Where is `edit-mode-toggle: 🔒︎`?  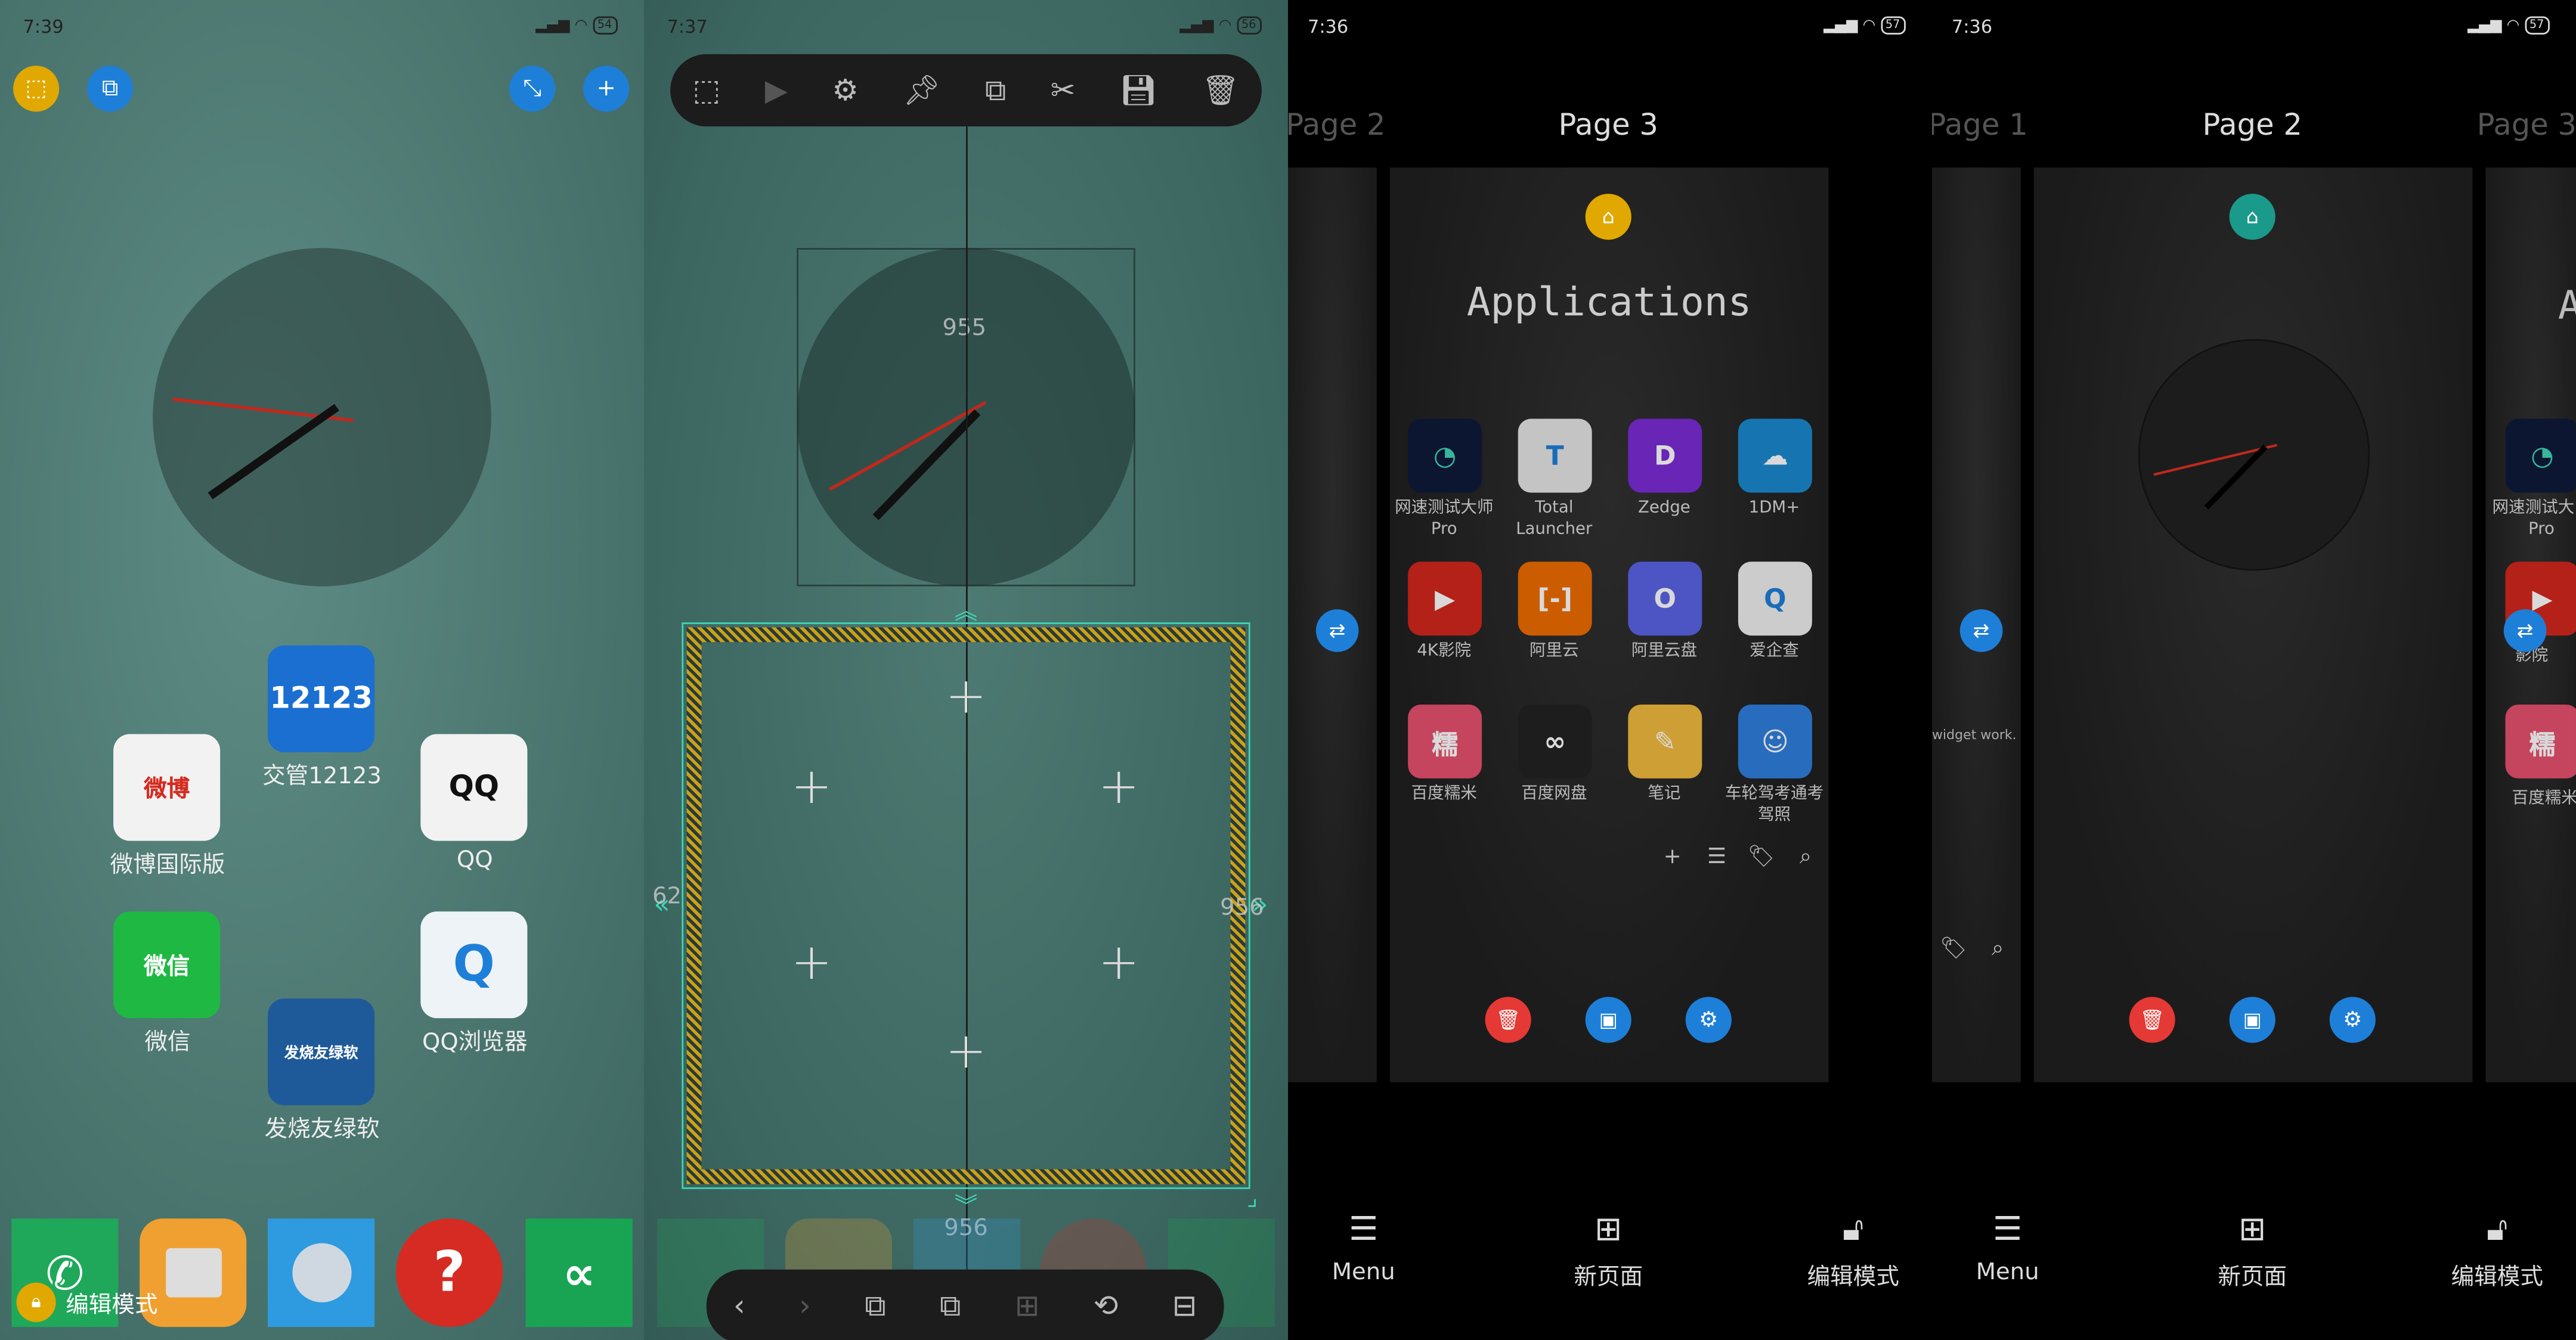
edit-mode-toggle: 🔒︎ is located at coordinates (36, 1302).